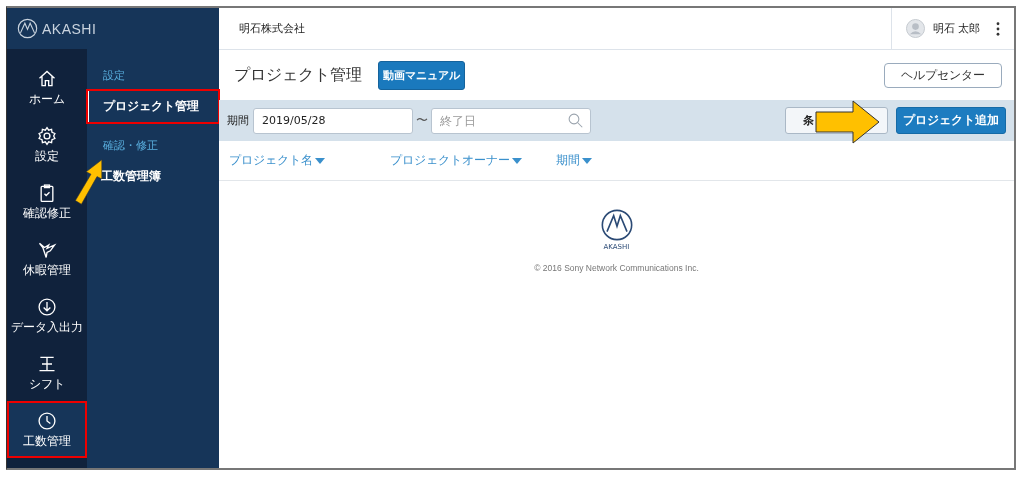 The width and height of the screenshot is (1024, 484). What do you see at coordinates (298, 75) in the screenshot?
I see `page-title: プロジェクト管理` at bounding box center [298, 75].